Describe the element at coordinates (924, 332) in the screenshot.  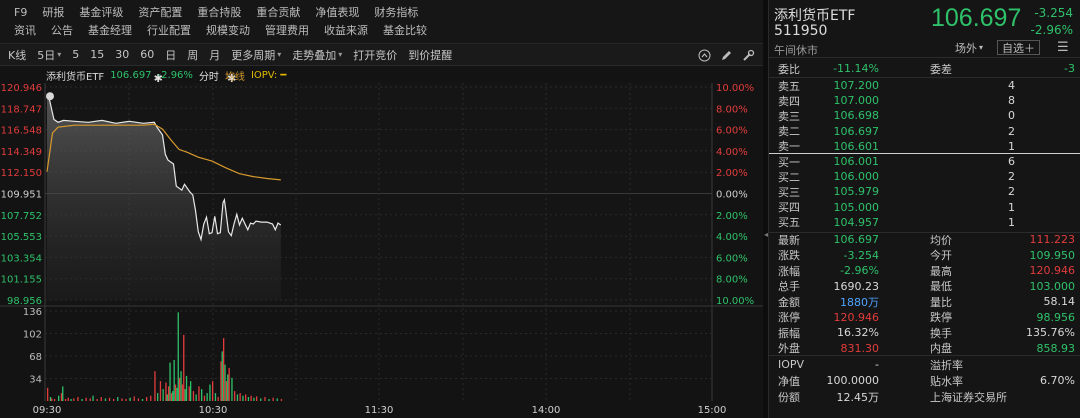
I see `stat-row: 振幅 16.32% 换手 135.76%` at that location.